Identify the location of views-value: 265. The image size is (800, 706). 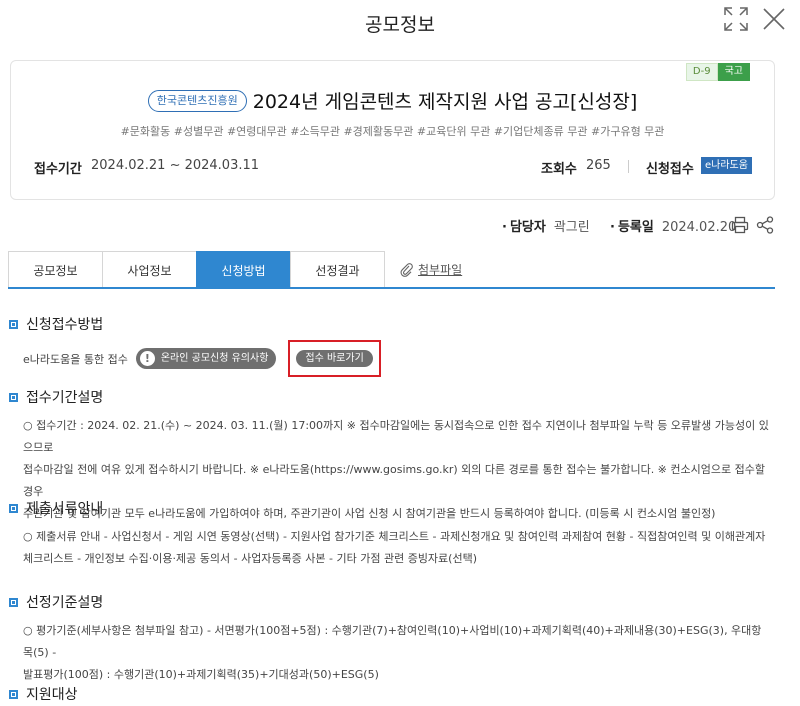
(598, 165).